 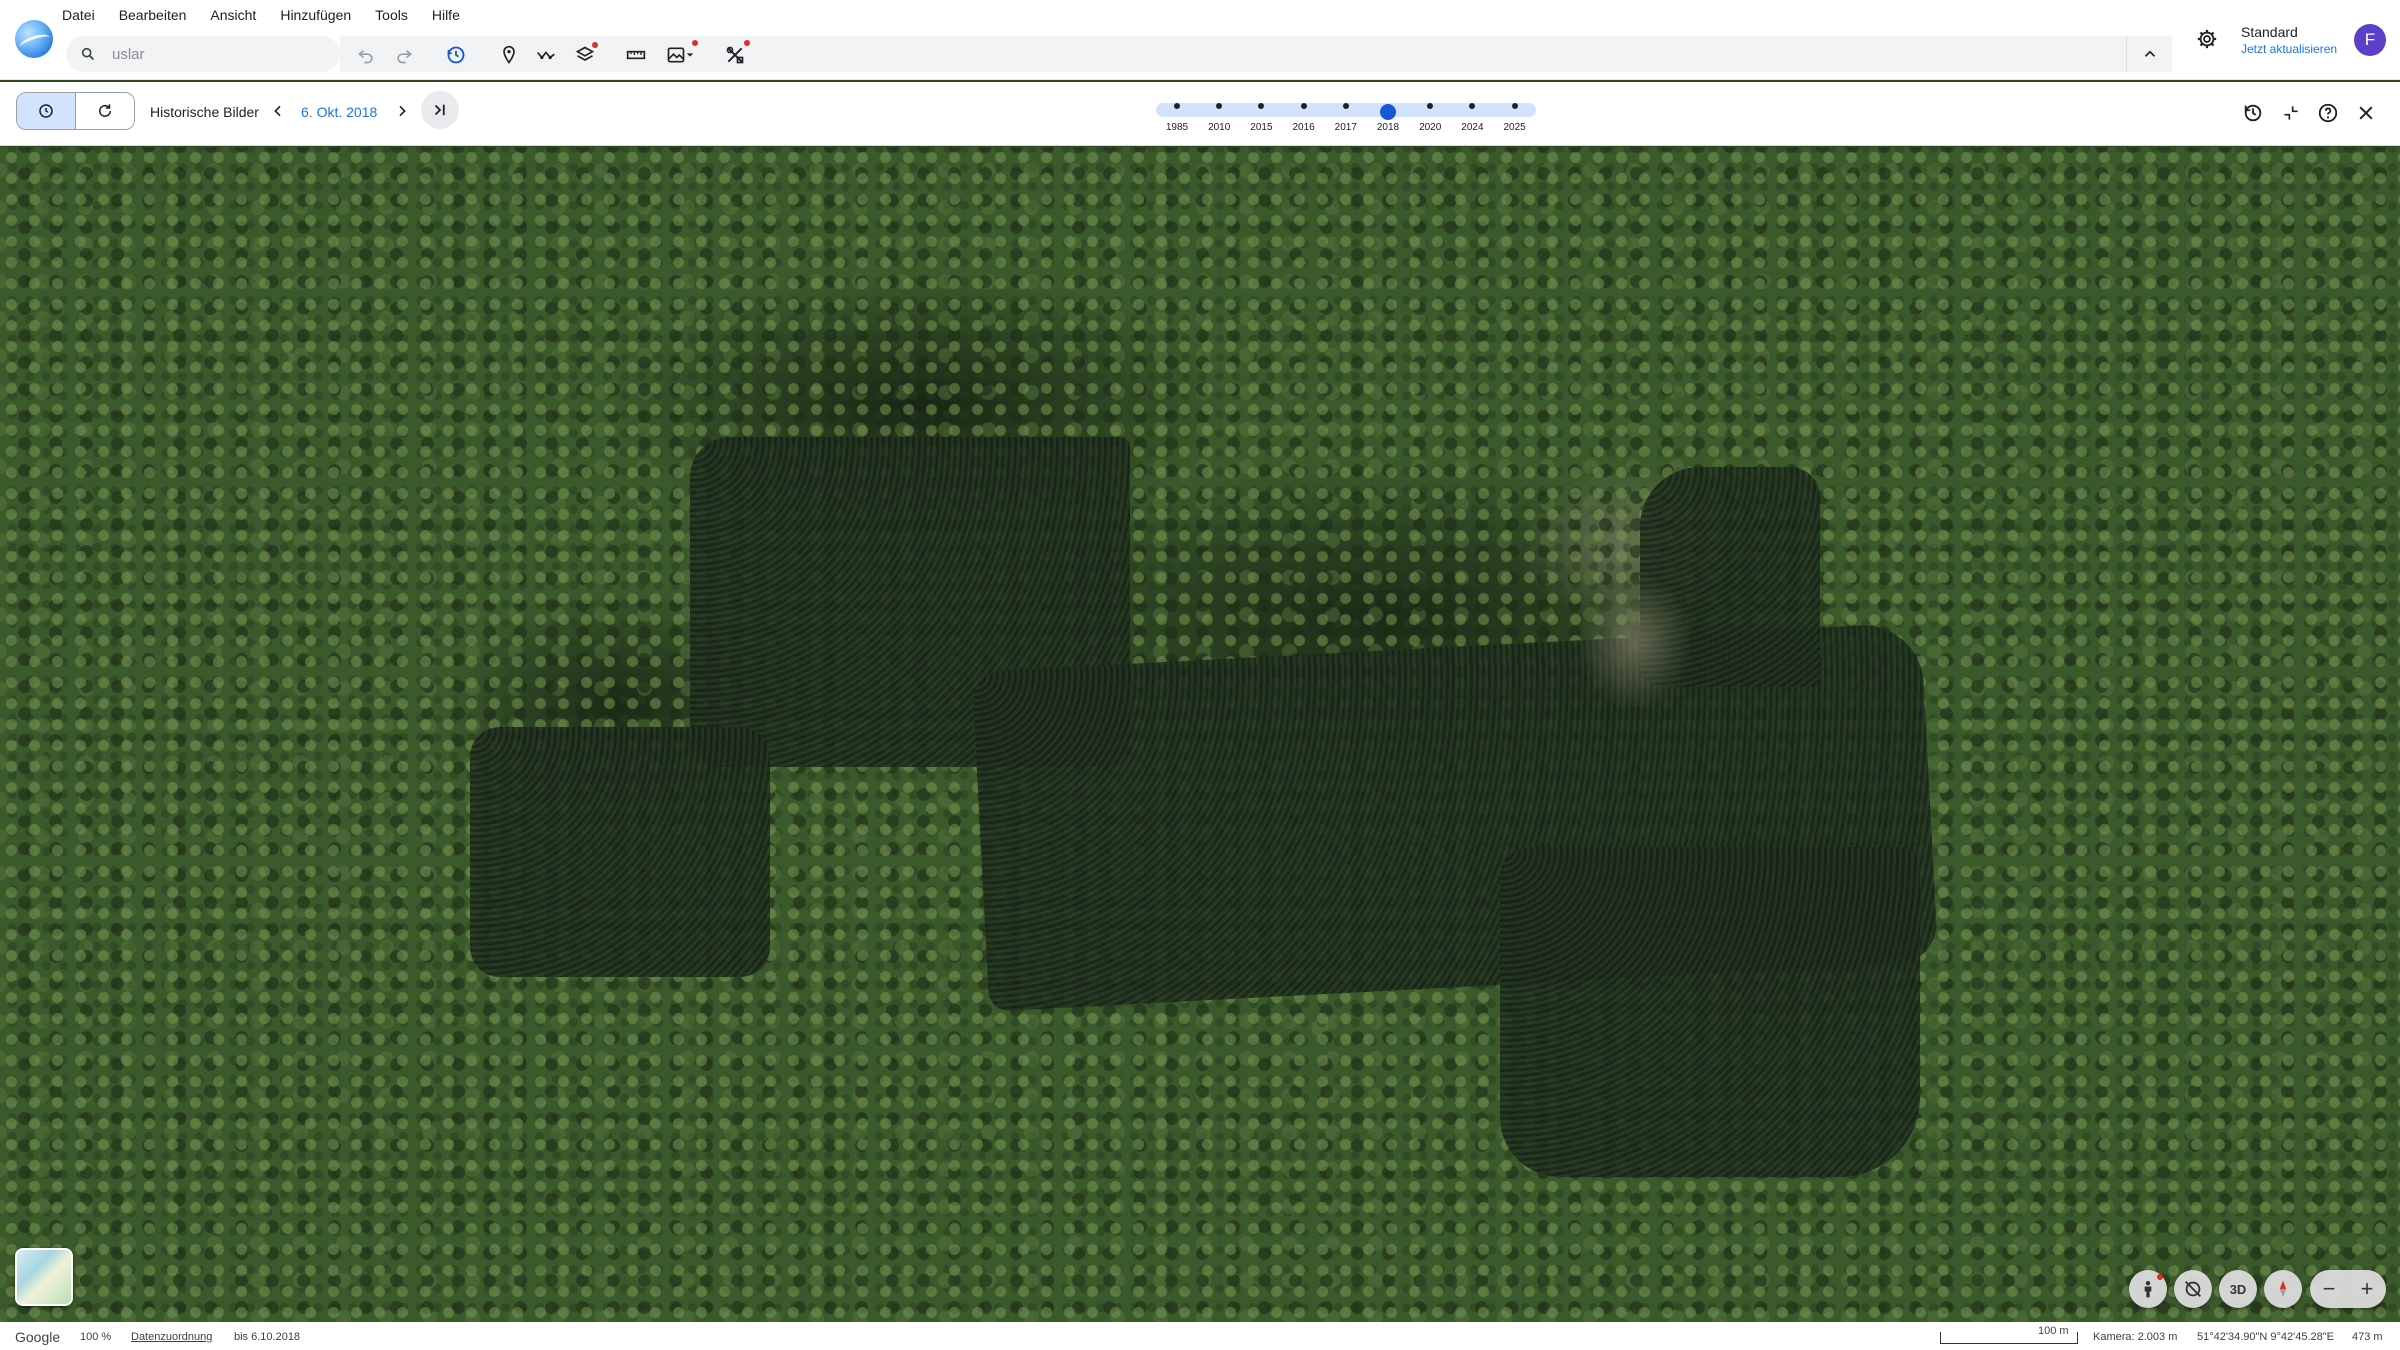 I want to click on menu-bearbeiten: Bearbeiten, so click(x=158, y=16).